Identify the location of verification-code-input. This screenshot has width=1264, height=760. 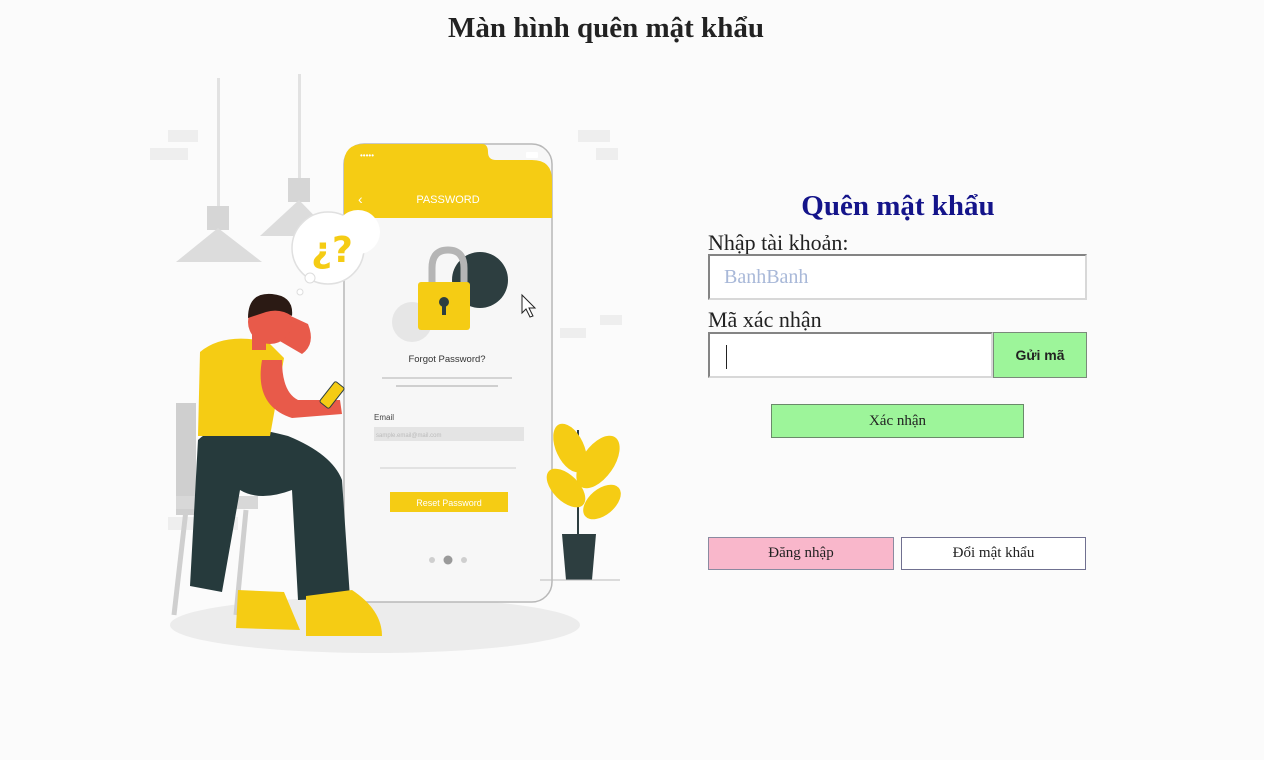
(850, 355).